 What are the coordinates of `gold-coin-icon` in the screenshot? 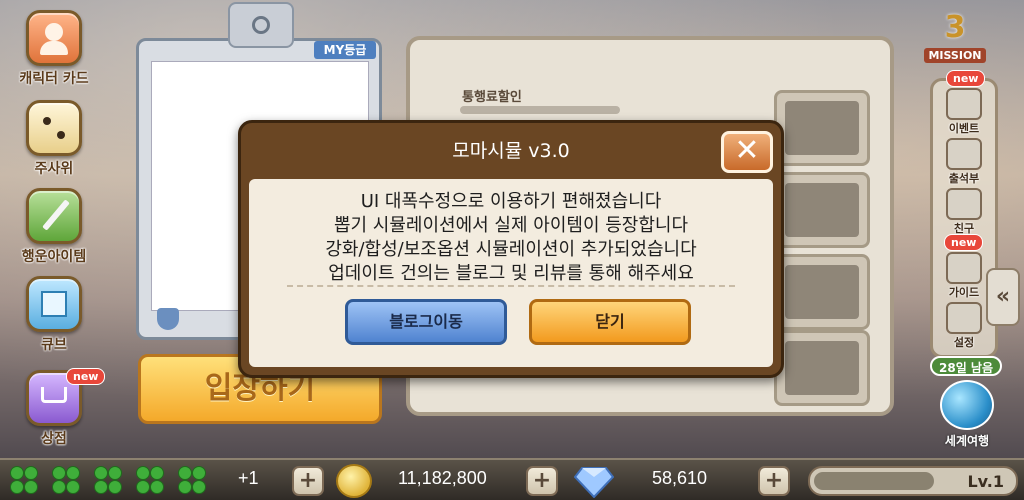 It's located at (354, 481).